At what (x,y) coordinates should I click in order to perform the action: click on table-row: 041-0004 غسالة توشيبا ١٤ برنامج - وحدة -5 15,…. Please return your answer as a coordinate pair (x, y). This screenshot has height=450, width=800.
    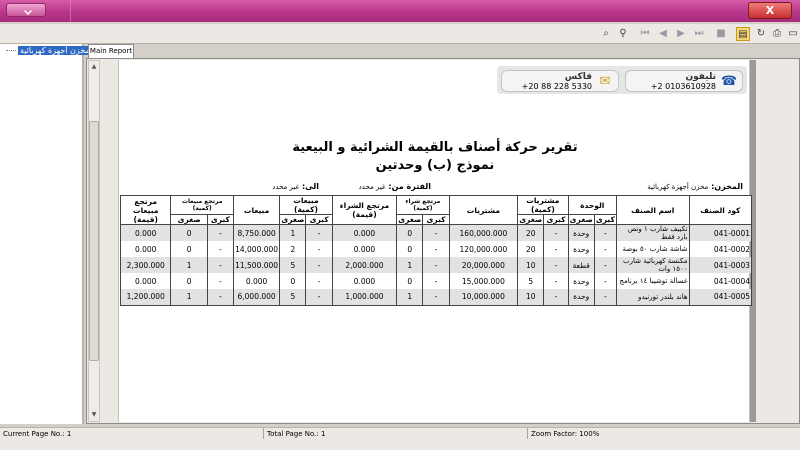
    Looking at the image, I should click on (436, 281).